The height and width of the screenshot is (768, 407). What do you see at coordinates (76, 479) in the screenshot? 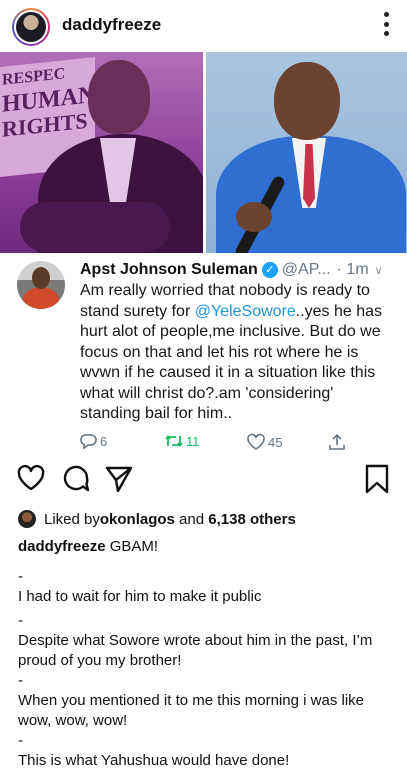
I see `comment-icon` at bounding box center [76, 479].